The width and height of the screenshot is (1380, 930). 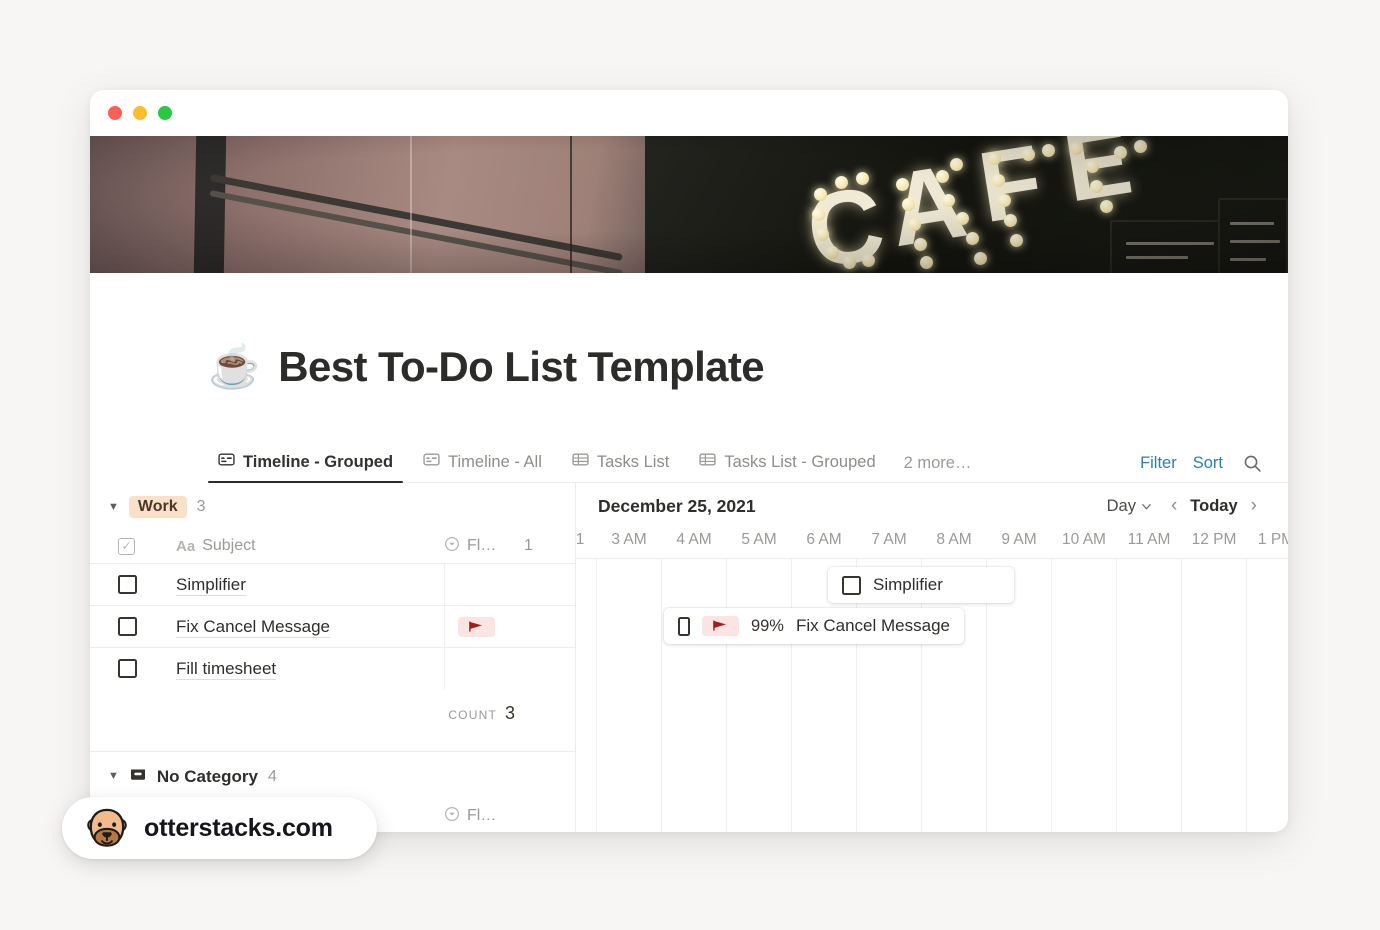 What do you see at coordinates (229, 546) in the screenshot?
I see `column-label: Subject` at bounding box center [229, 546].